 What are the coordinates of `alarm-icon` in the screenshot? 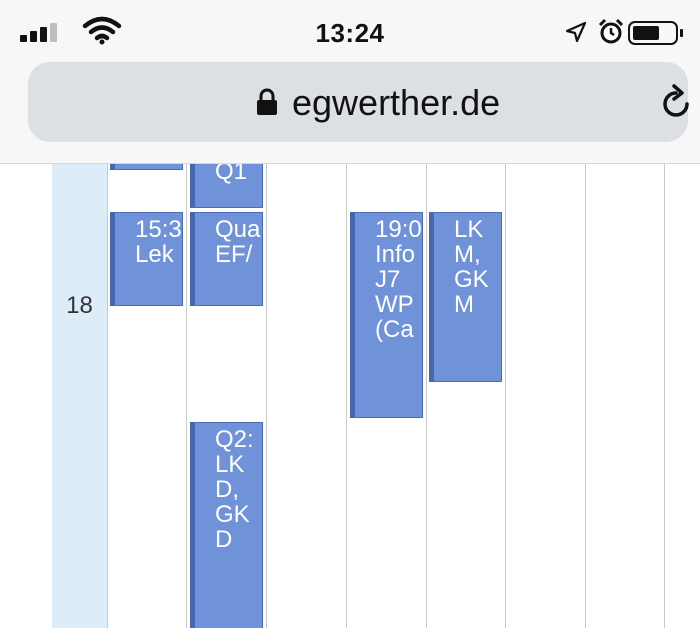 It's located at (611, 31).